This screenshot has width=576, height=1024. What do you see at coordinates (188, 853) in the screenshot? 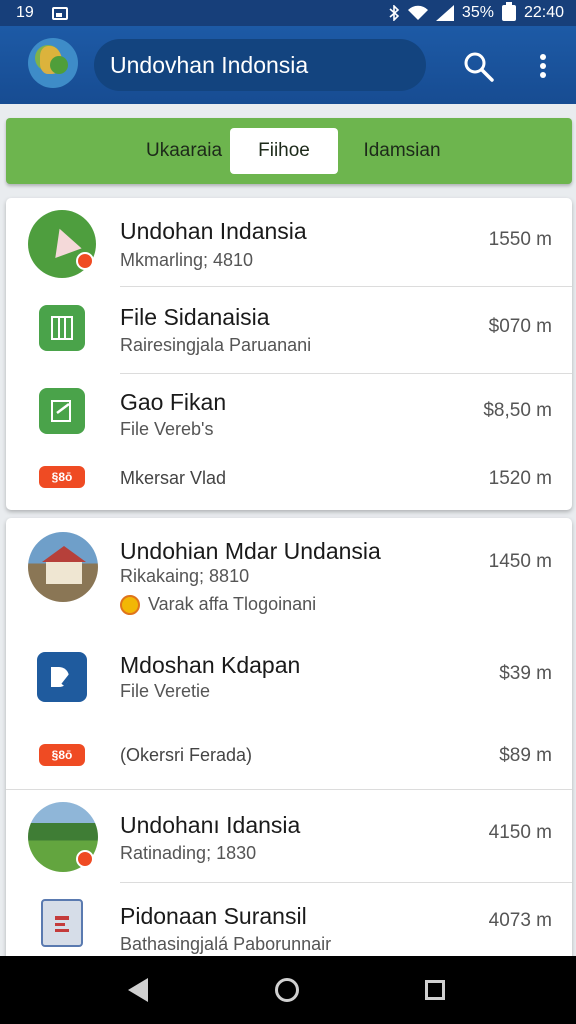
I see `item-subtitle: Ratinading; 1830` at bounding box center [188, 853].